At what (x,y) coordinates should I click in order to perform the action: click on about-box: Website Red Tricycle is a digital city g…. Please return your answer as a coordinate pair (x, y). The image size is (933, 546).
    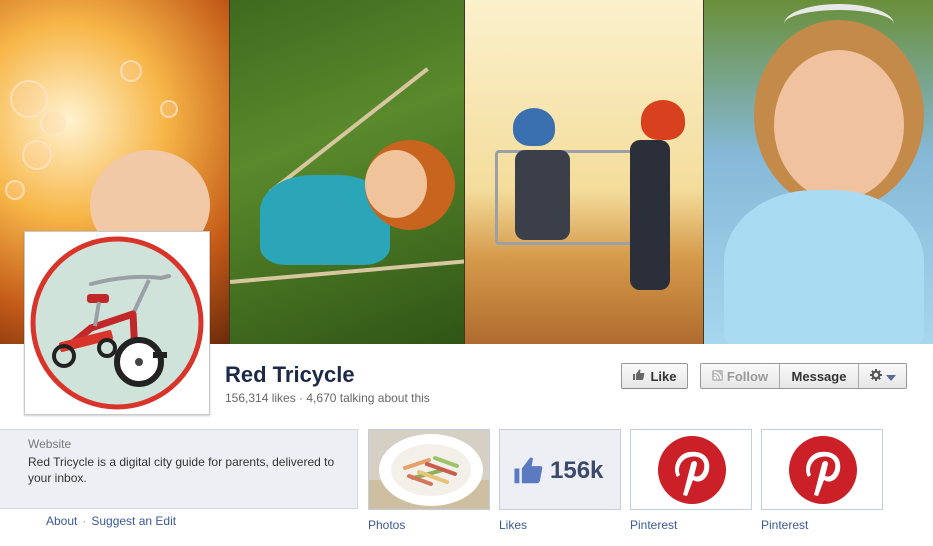
    Looking at the image, I should click on (179, 469).